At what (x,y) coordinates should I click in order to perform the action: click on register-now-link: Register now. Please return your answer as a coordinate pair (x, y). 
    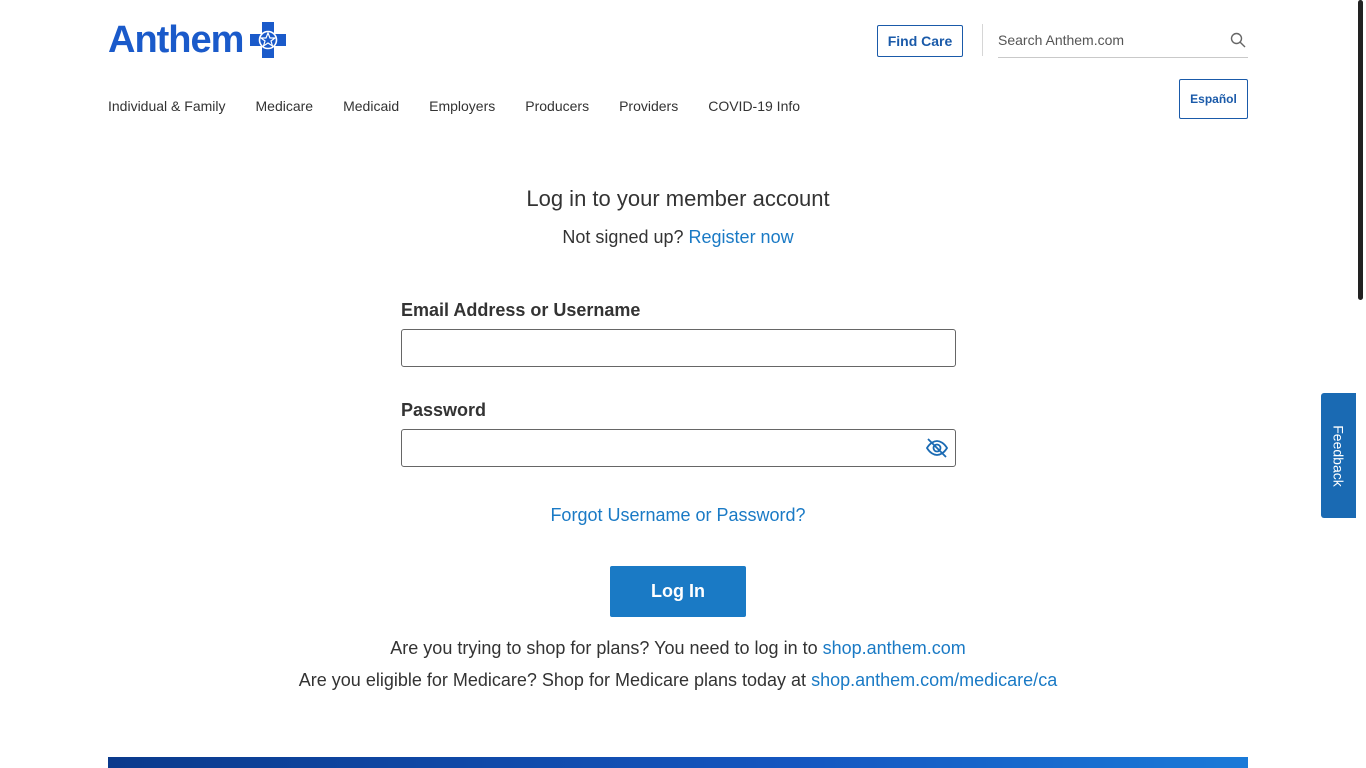
    Looking at the image, I should click on (741, 237).